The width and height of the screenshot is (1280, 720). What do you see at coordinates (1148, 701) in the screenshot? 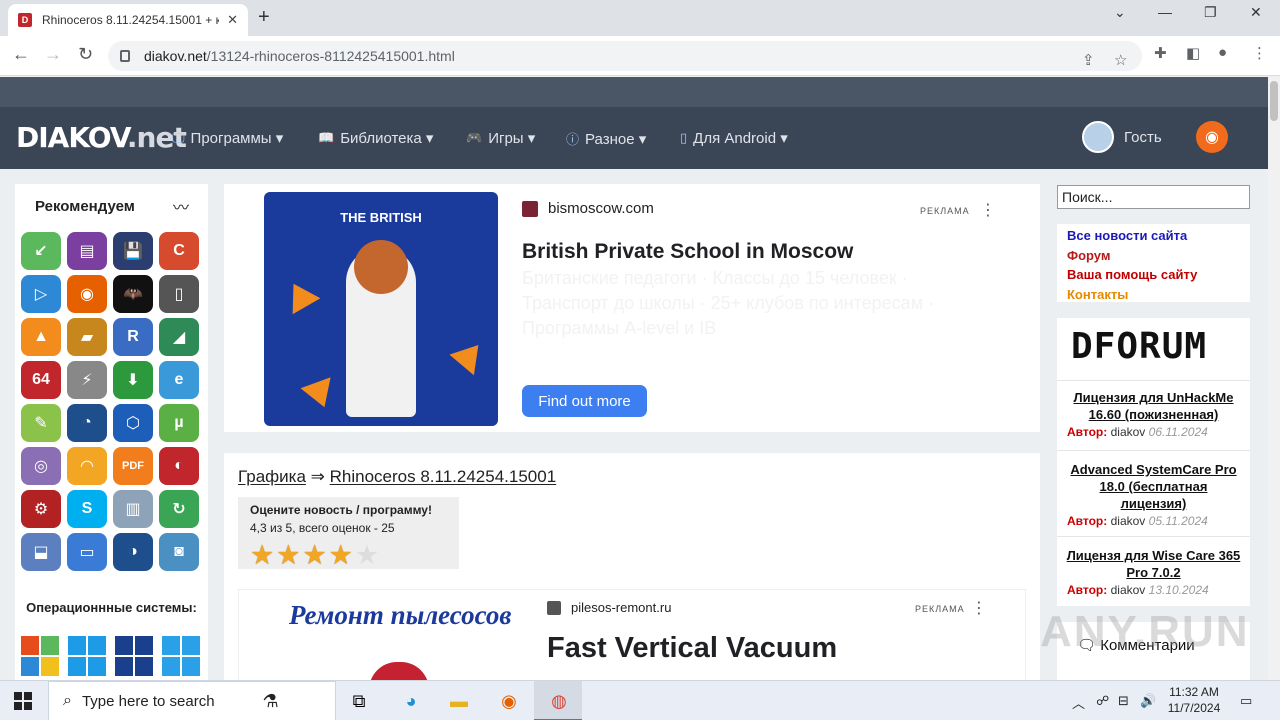
I see `volume-icon: 🔊` at bounding box center [1148, 701].